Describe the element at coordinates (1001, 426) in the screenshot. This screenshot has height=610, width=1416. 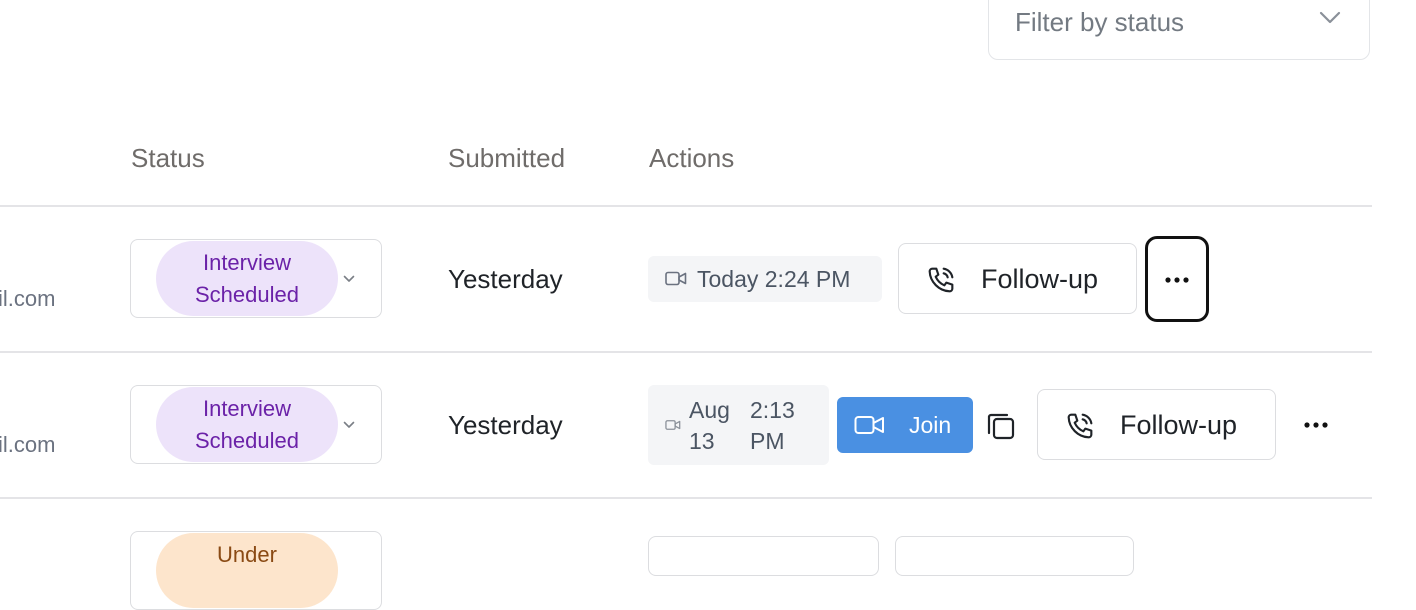
I see `copy-icon` at that location.